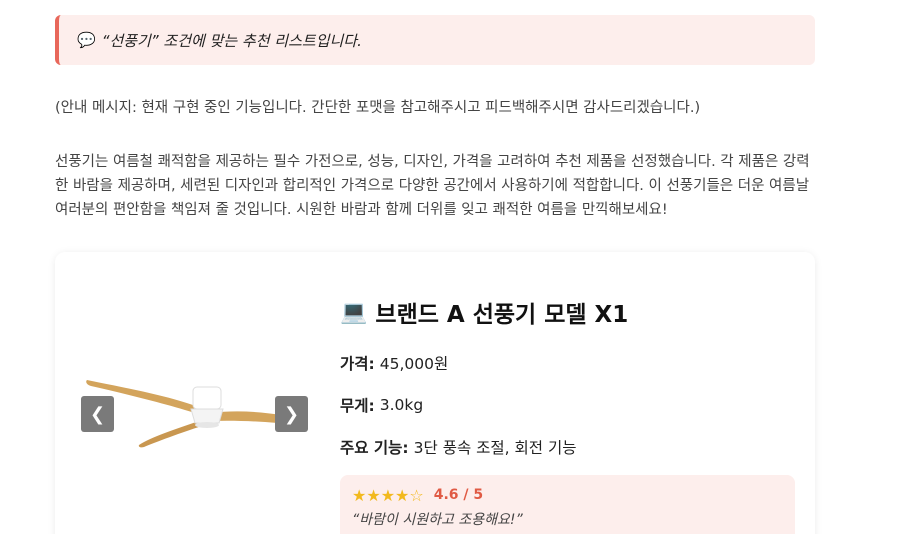 This screenshot has width=912, height=534. I want to click on review-box: ★★★★☆ 4.6 / 5 “바람이 시원하고 조용해요!”, so click(567, 504).